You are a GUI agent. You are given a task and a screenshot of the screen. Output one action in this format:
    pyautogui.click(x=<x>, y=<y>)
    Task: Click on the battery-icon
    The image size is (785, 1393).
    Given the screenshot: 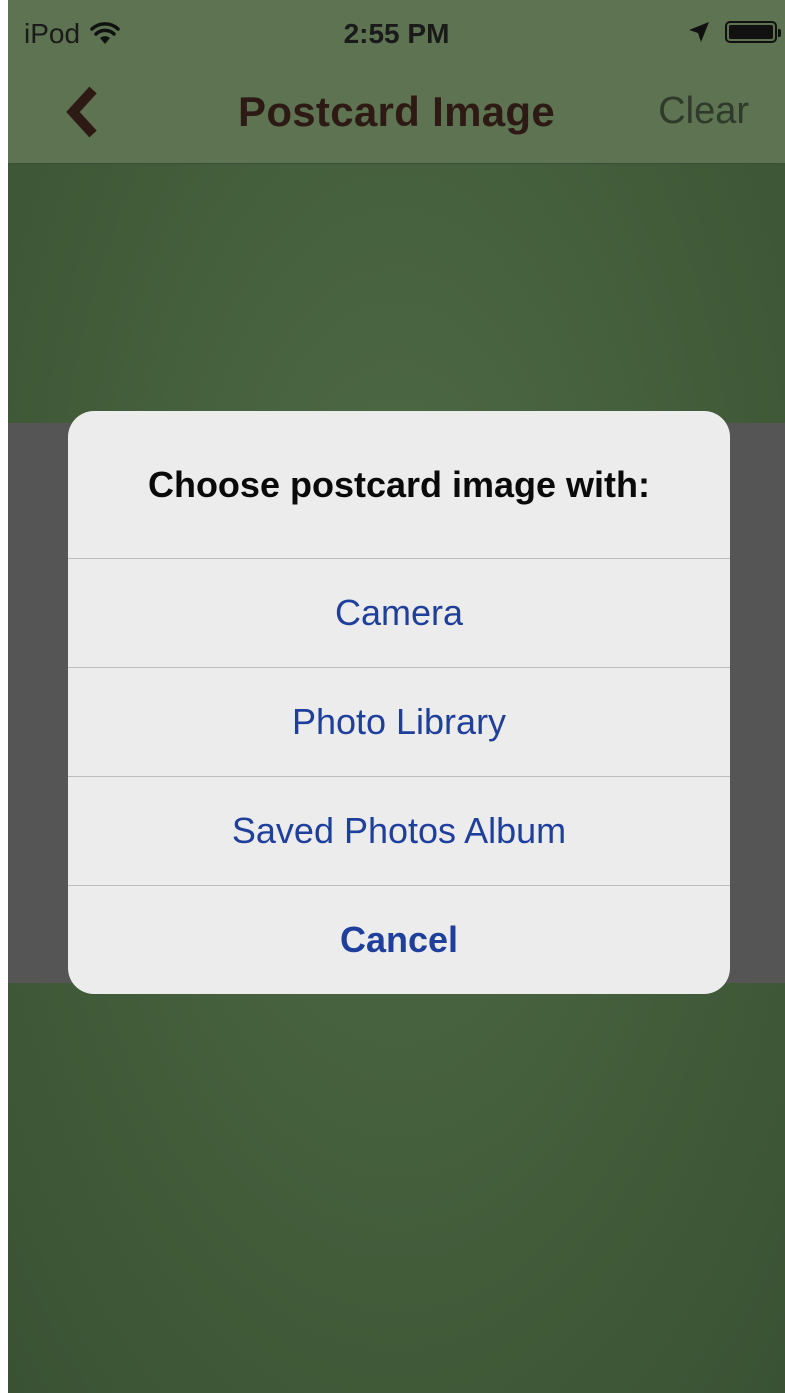 What is the action you would take?
    pyautogui.click(x=753, y=32)
    